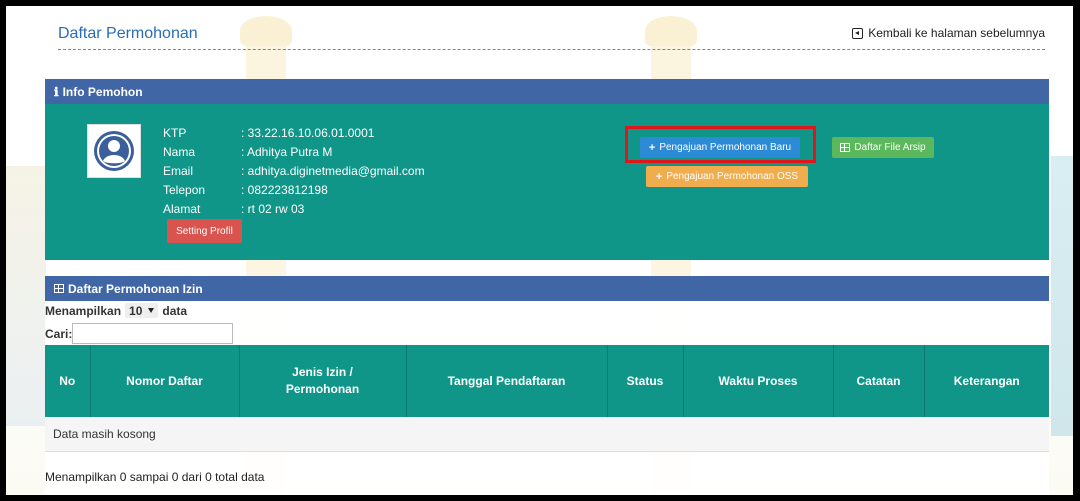 Image resolution: width=1080 pixels, height=501 pixels. Describe the element at coordinates (178, 171) in the screenshot. I see `detail-label: Email` at that location.